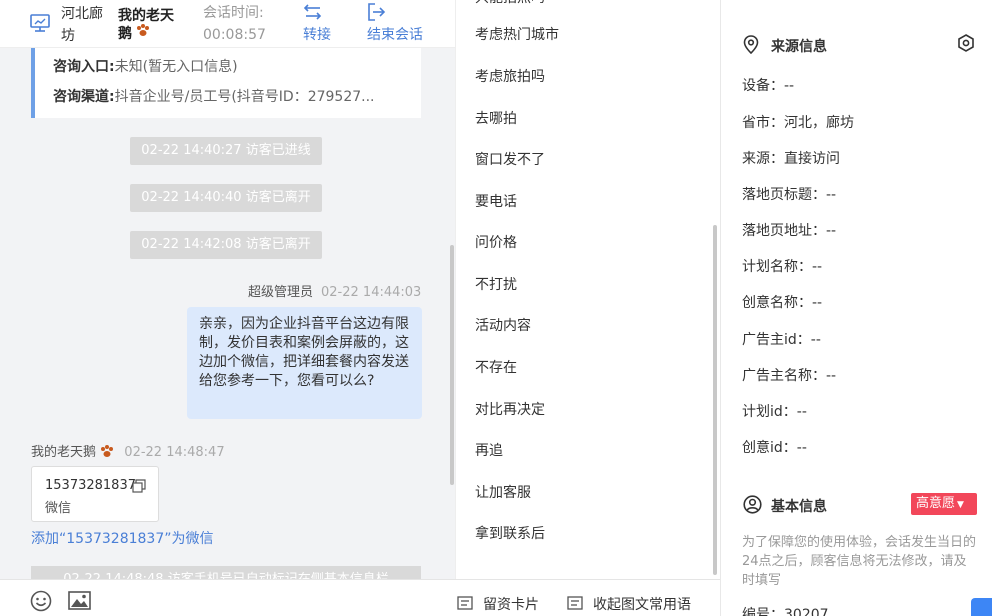 Image resolution: width=992 pixels, height=616 pixels. What do you see at coordinates (510, 534) in the screenshot?
I see `phrase-item: 拿到联系后` at bounding box center [510, 534].